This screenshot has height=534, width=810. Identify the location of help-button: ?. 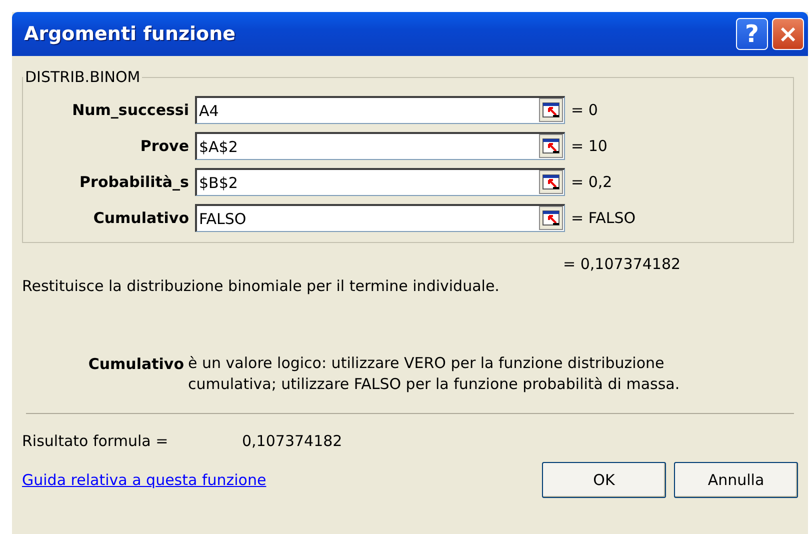
(752, 34).